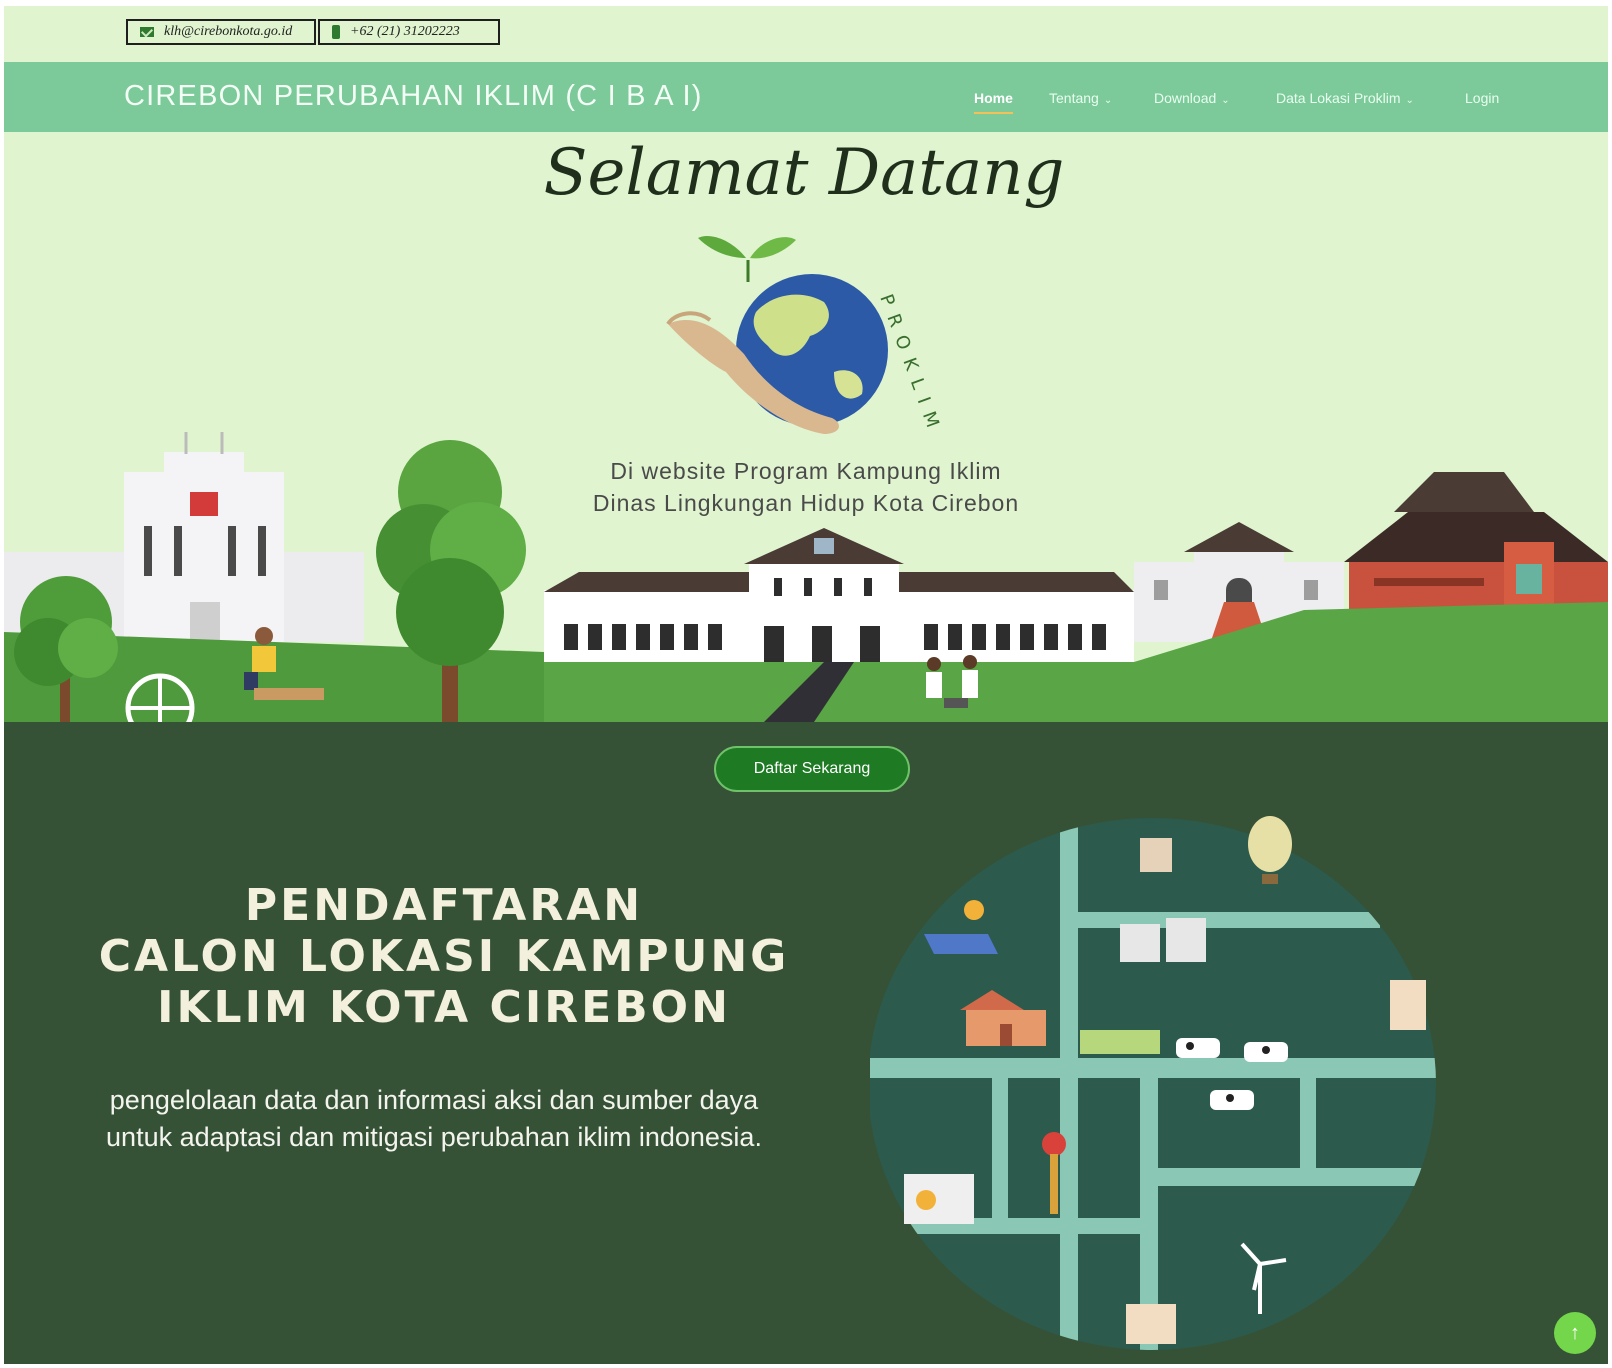 The height and width of the screenshot is (1368, 1612). Describe the element at coordinates (147, 32) in the screenshot. I see `mail-icon` at that location.